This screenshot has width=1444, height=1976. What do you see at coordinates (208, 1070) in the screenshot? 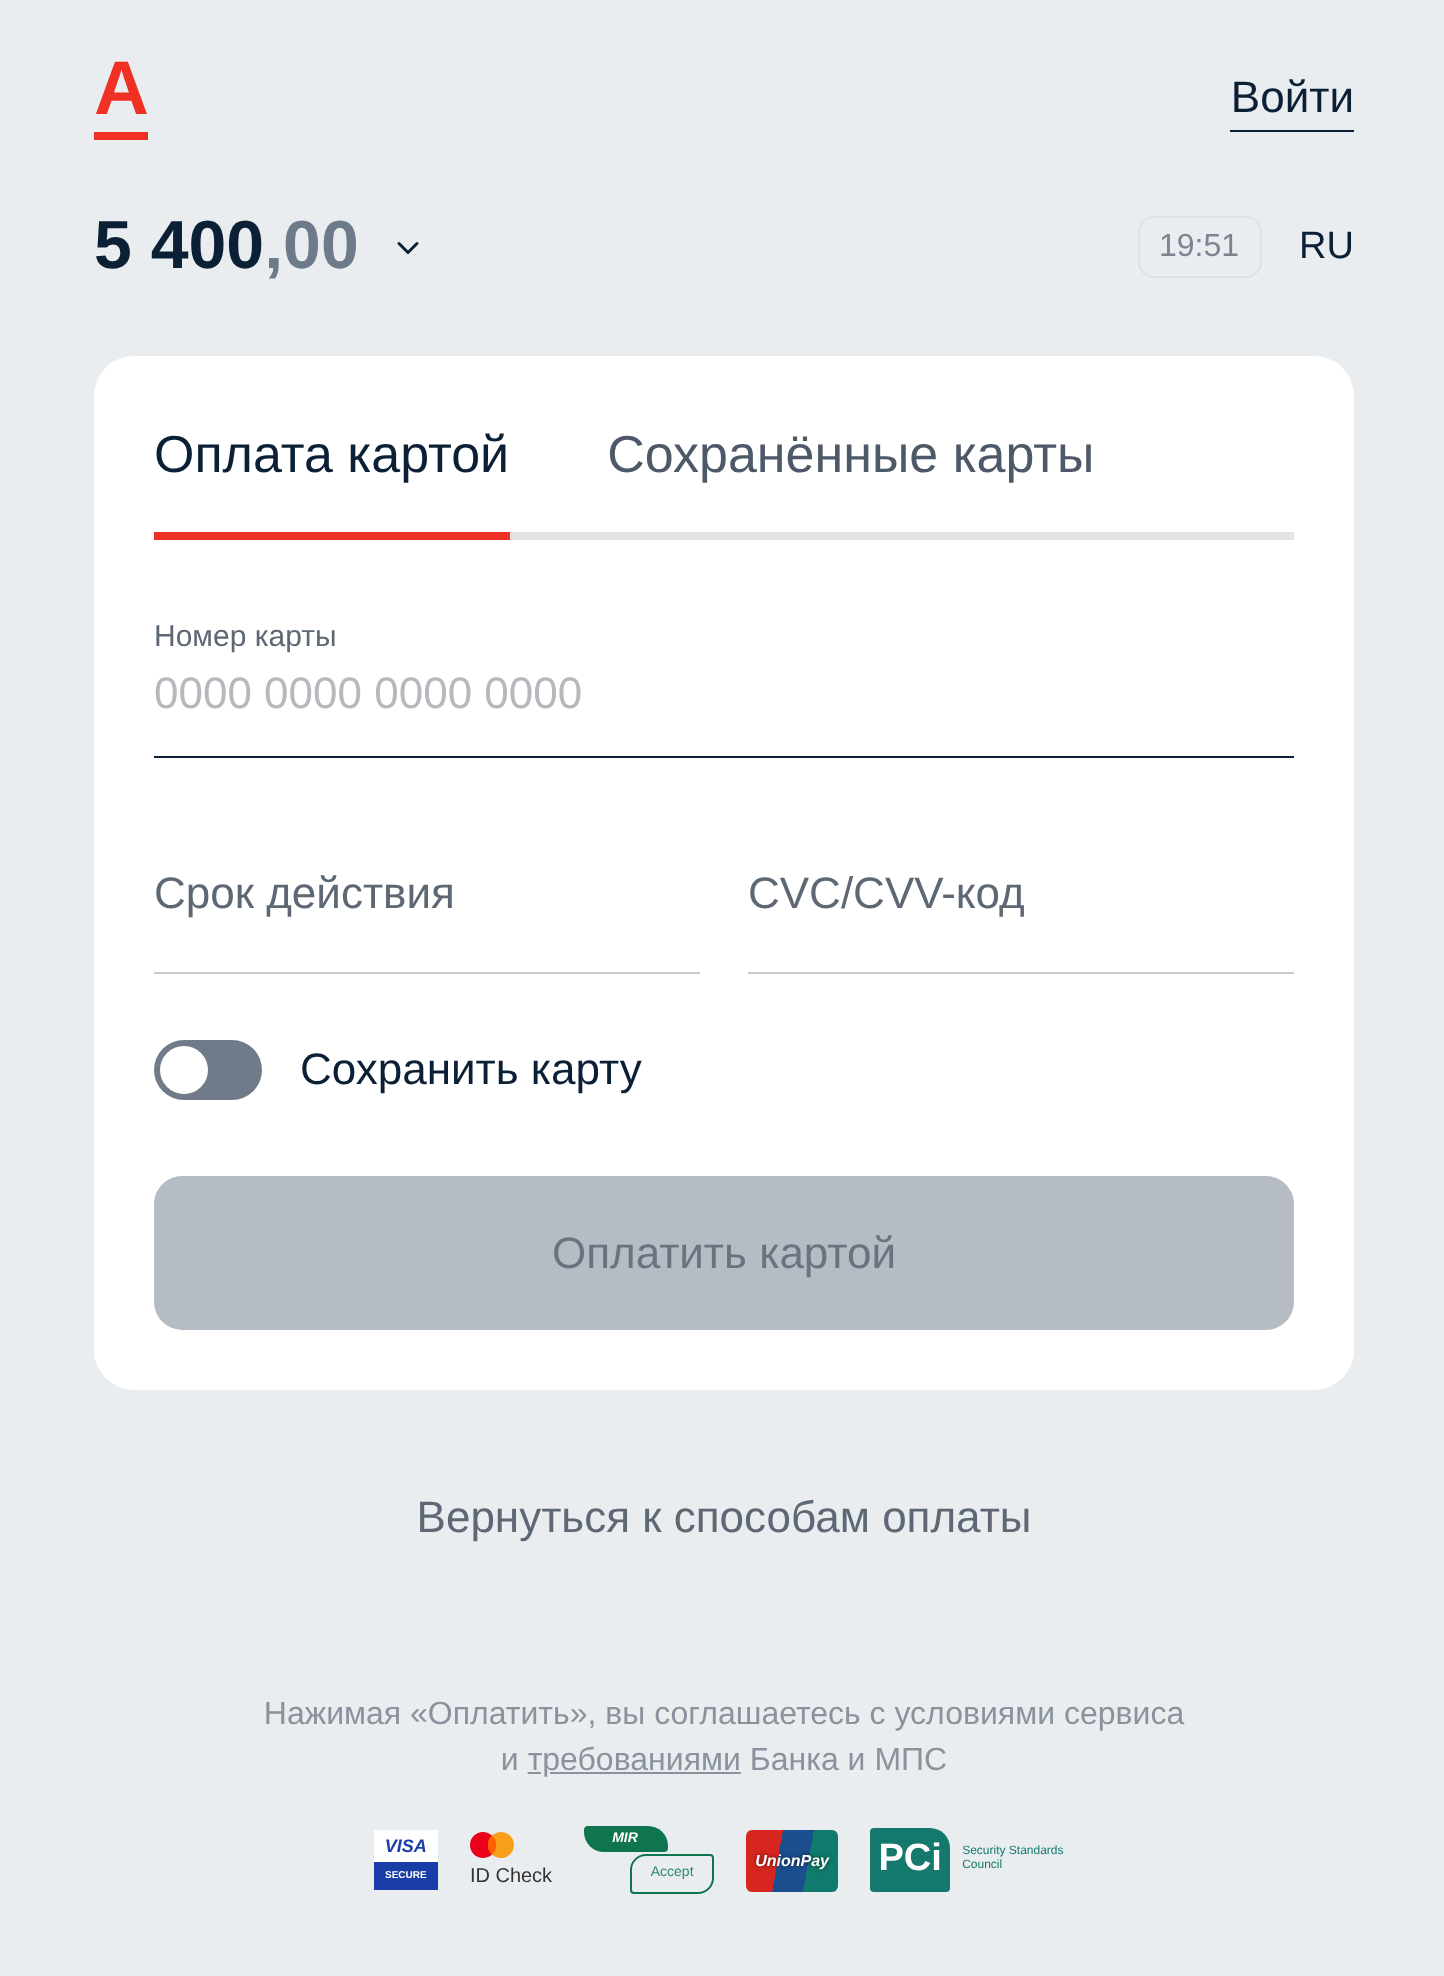
I see `save-card-toggle` at bounding box center [208, 1070].